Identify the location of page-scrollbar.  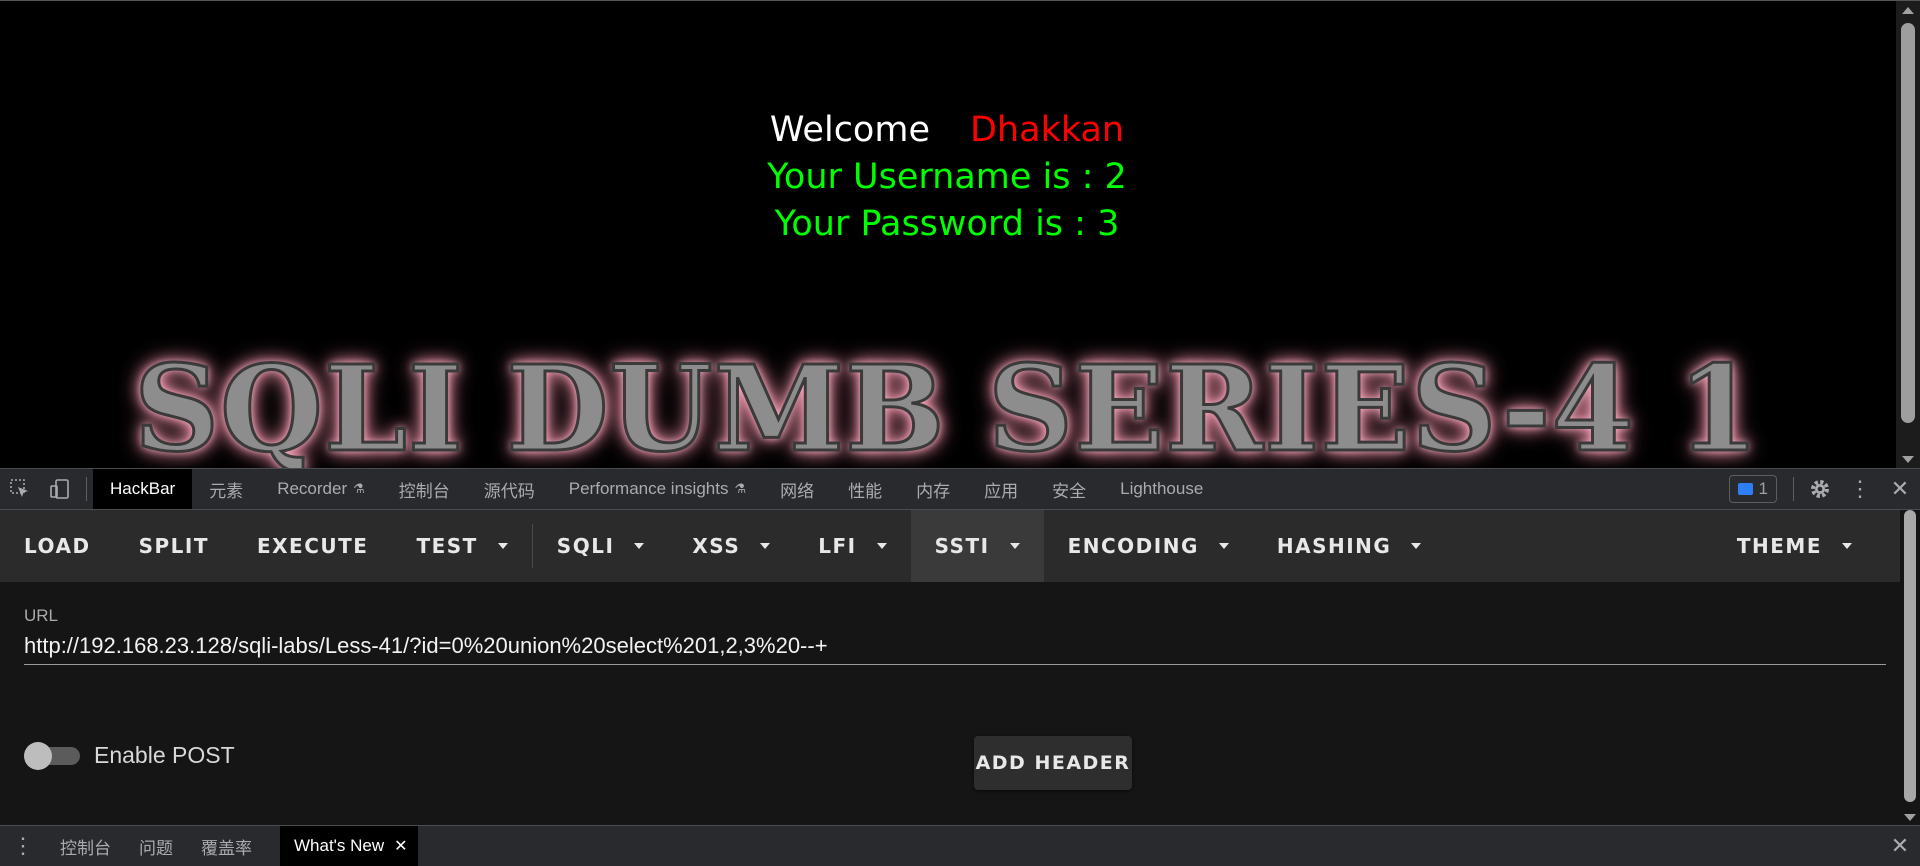
(1908, 234).